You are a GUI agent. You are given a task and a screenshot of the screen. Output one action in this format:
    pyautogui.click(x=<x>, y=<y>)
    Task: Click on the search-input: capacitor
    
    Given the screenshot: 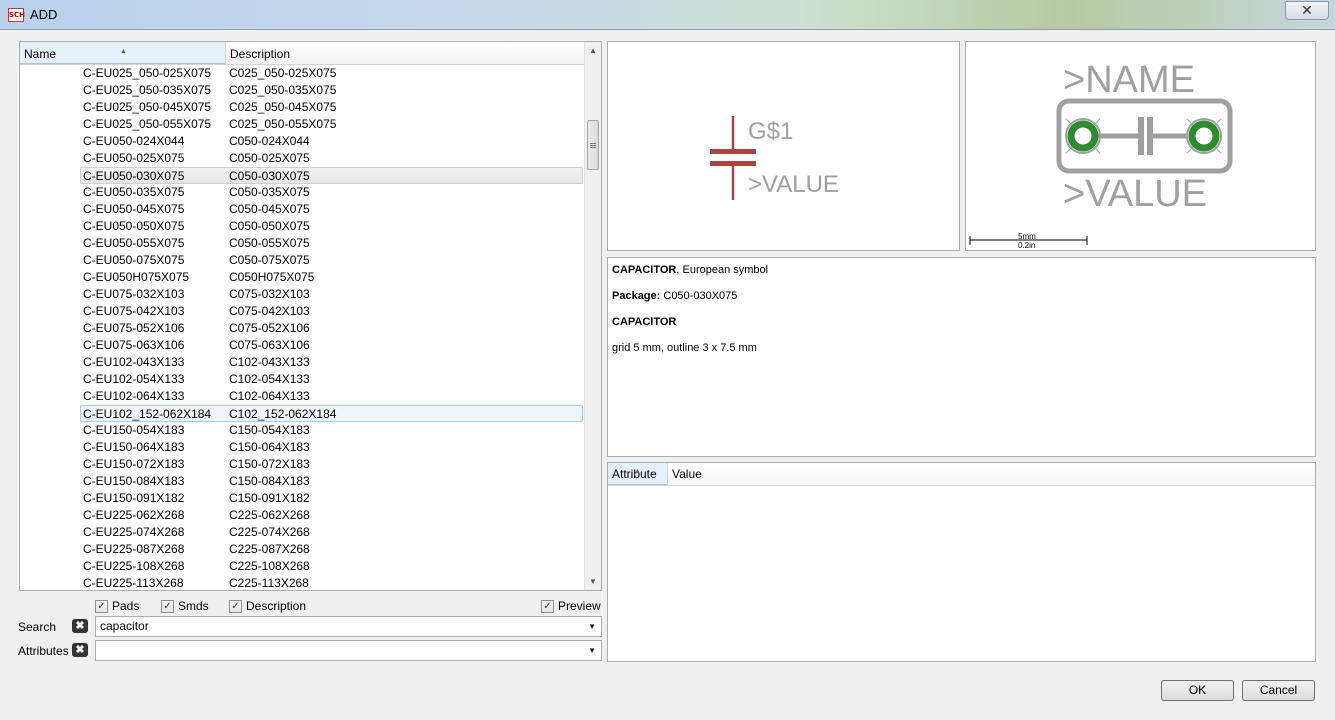 What is the action you would take?
    pyautogui.click(x=124, y=626)
    